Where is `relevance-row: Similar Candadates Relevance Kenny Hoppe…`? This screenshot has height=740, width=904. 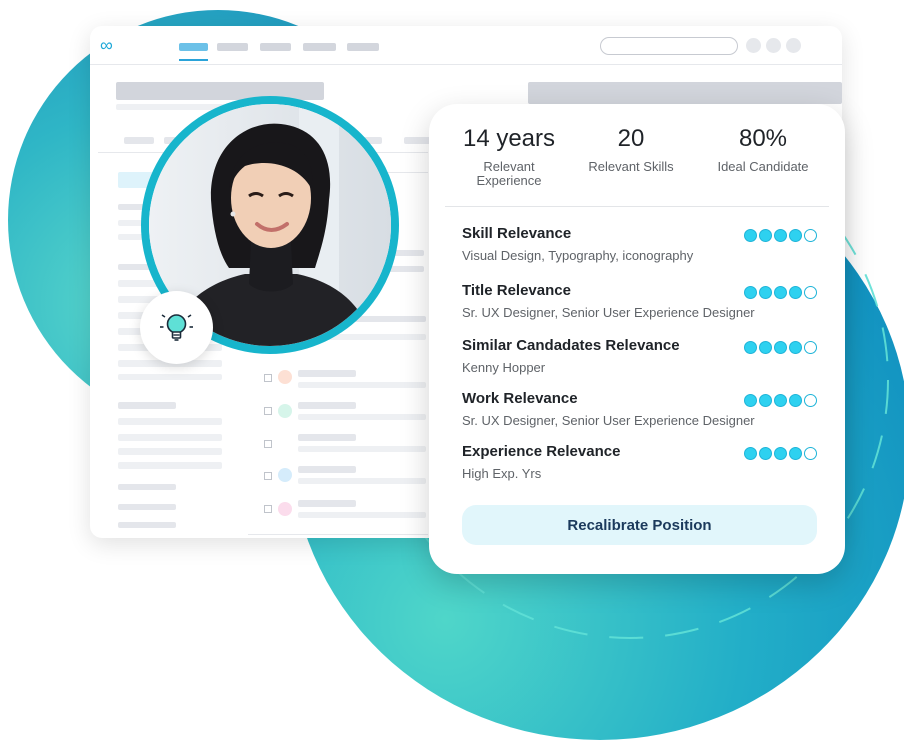
relevance-row: Similar Candadates Relevance Kenny Hoppe… is located at coordinates (639, 356).